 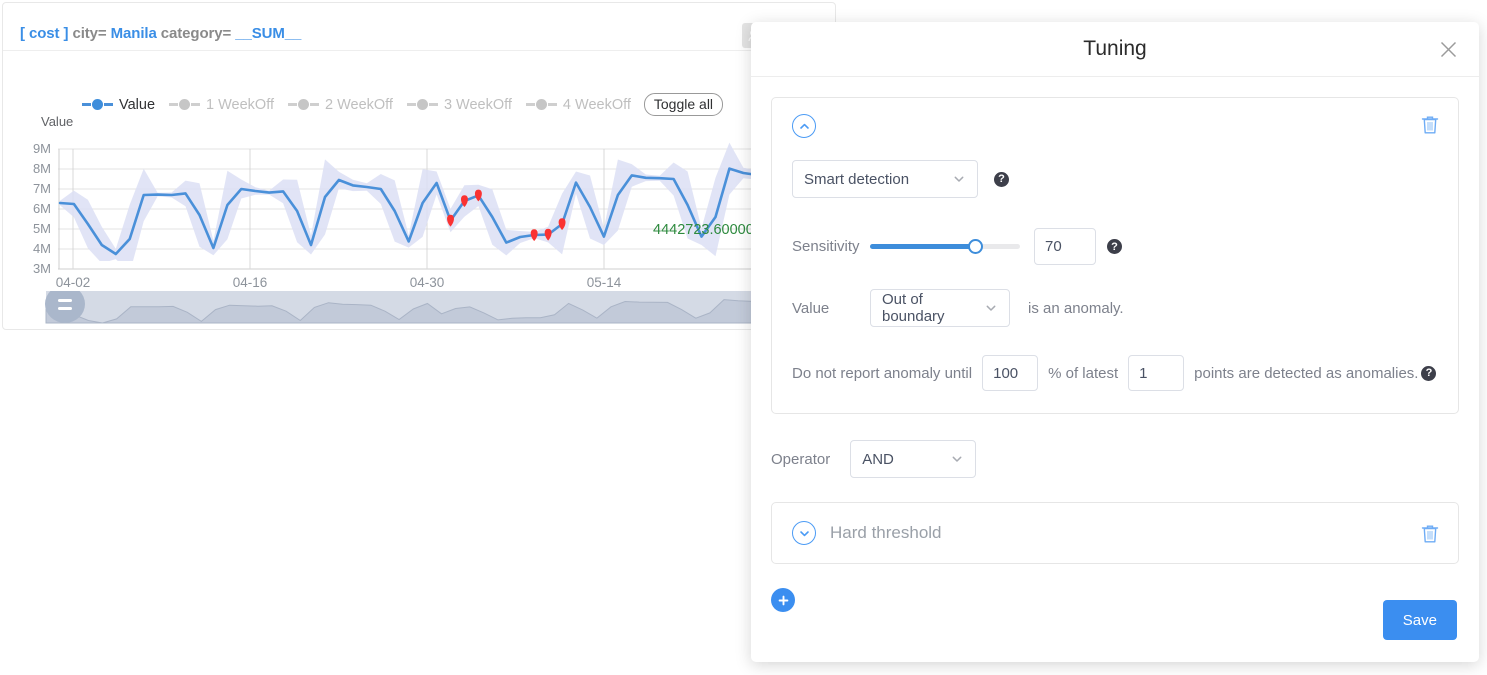 I want to click on svg-text: 8M, so click(x=42, y=168).